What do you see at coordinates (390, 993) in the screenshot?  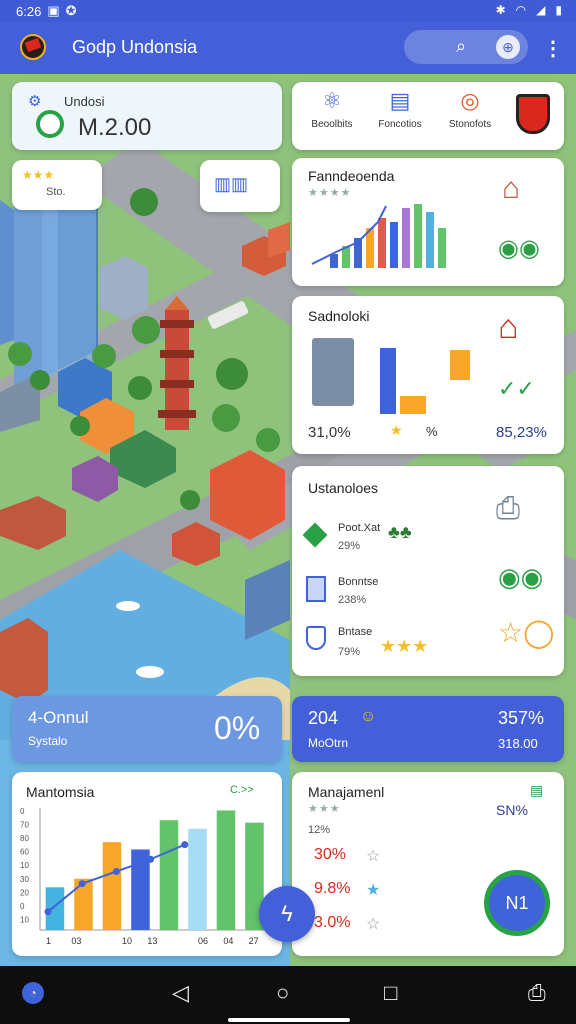 I see `recents-icon: □` at bounding box center [390, 993].